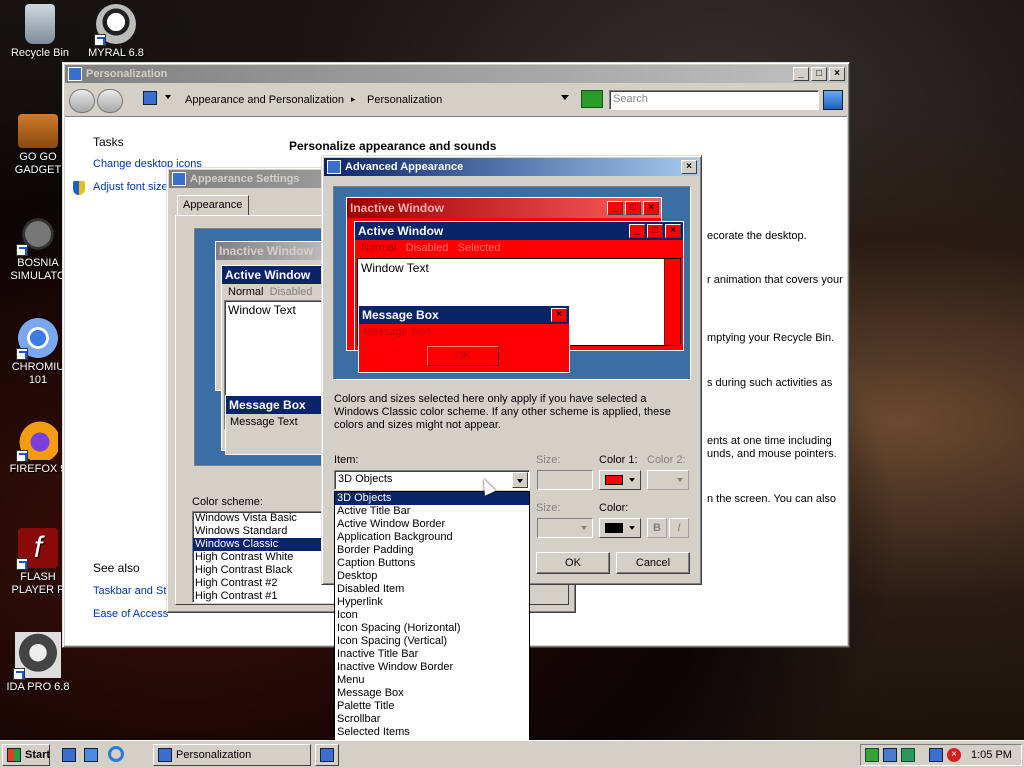 The height and width of the screenshot is (768, 1024). Describe the element at coordinates (213, 205) in the screenshot. I see `tab-appearance: Appearance` at that location.